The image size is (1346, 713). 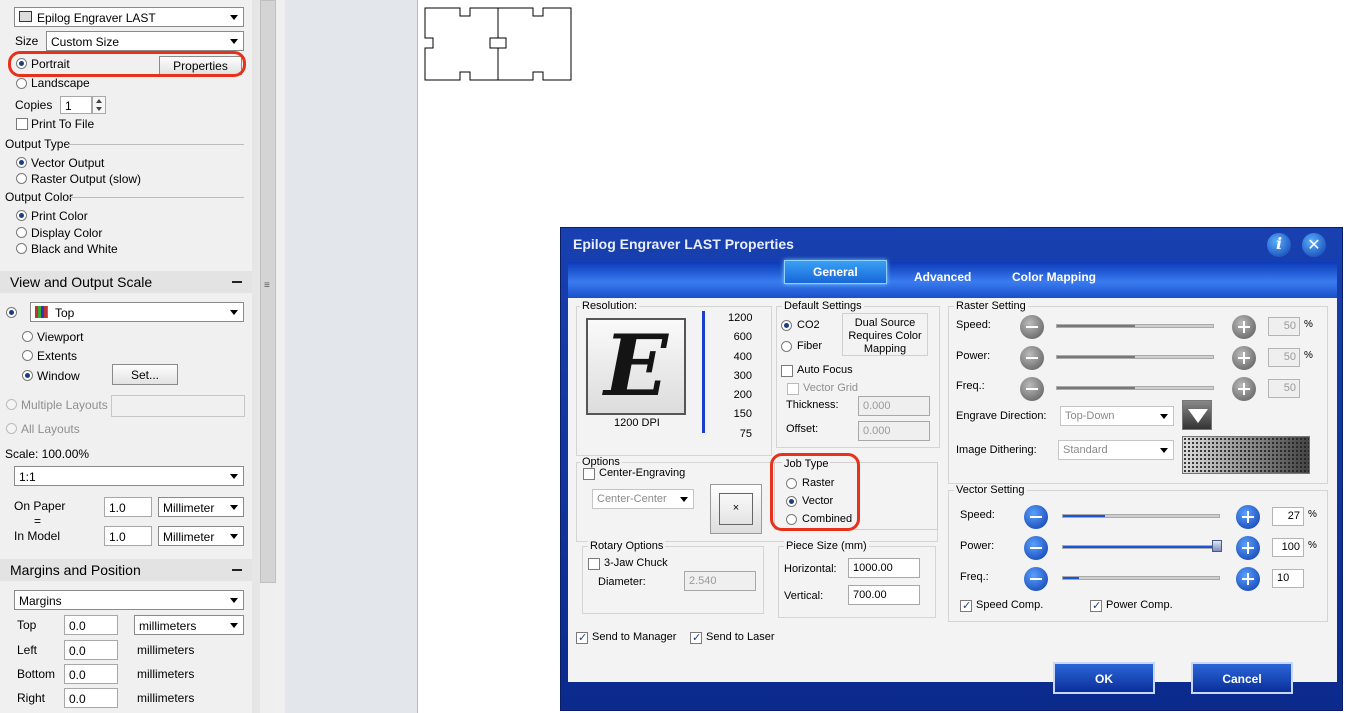 What do you see at coordinates (1244, 327) in the screenshot?
I see `raster-speed-plus-icon` at bounding box center [1244, 327].